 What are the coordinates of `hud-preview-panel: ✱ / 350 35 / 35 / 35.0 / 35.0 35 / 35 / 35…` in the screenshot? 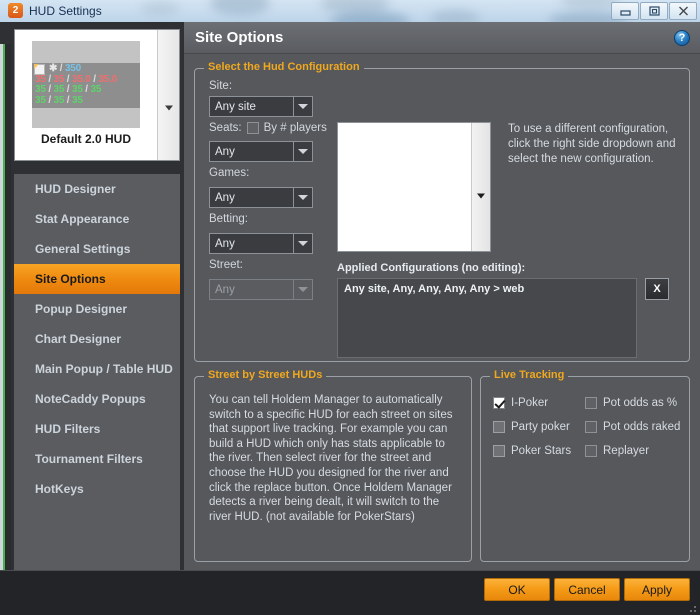 It's located at (97, 95).